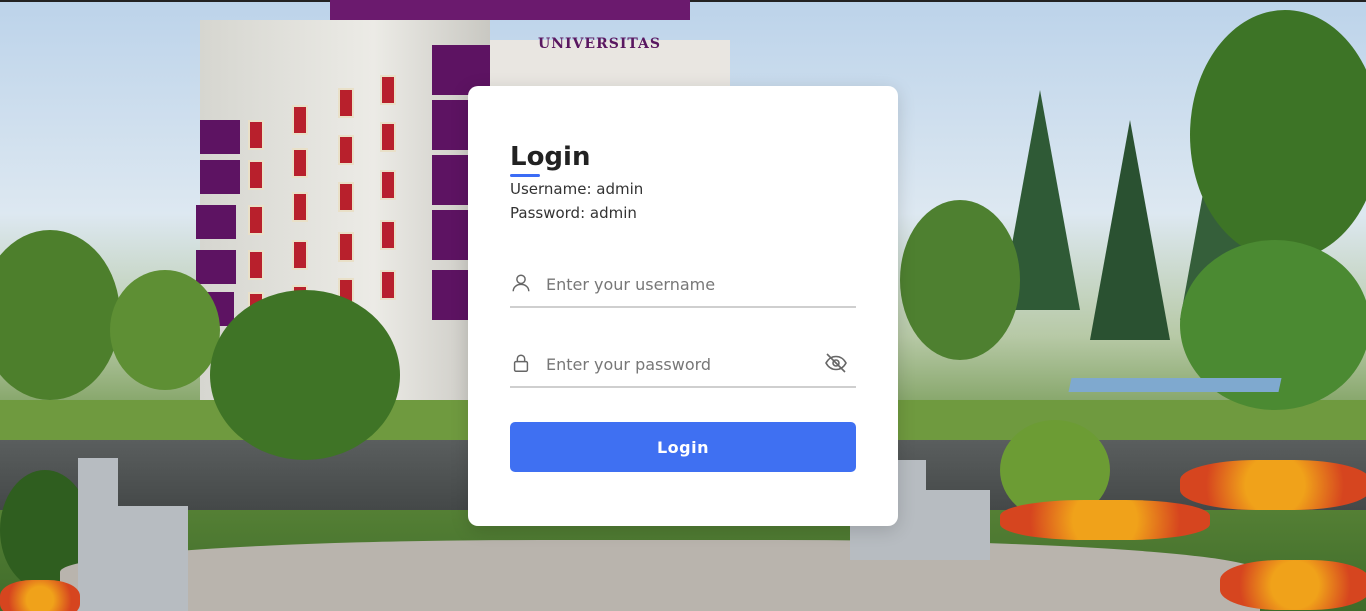 This screenshot has width=1366, height=611. What do you see at coordinates (521, 283) in the screenshot?
I see `user-icon` at bounding box center [521, 283].